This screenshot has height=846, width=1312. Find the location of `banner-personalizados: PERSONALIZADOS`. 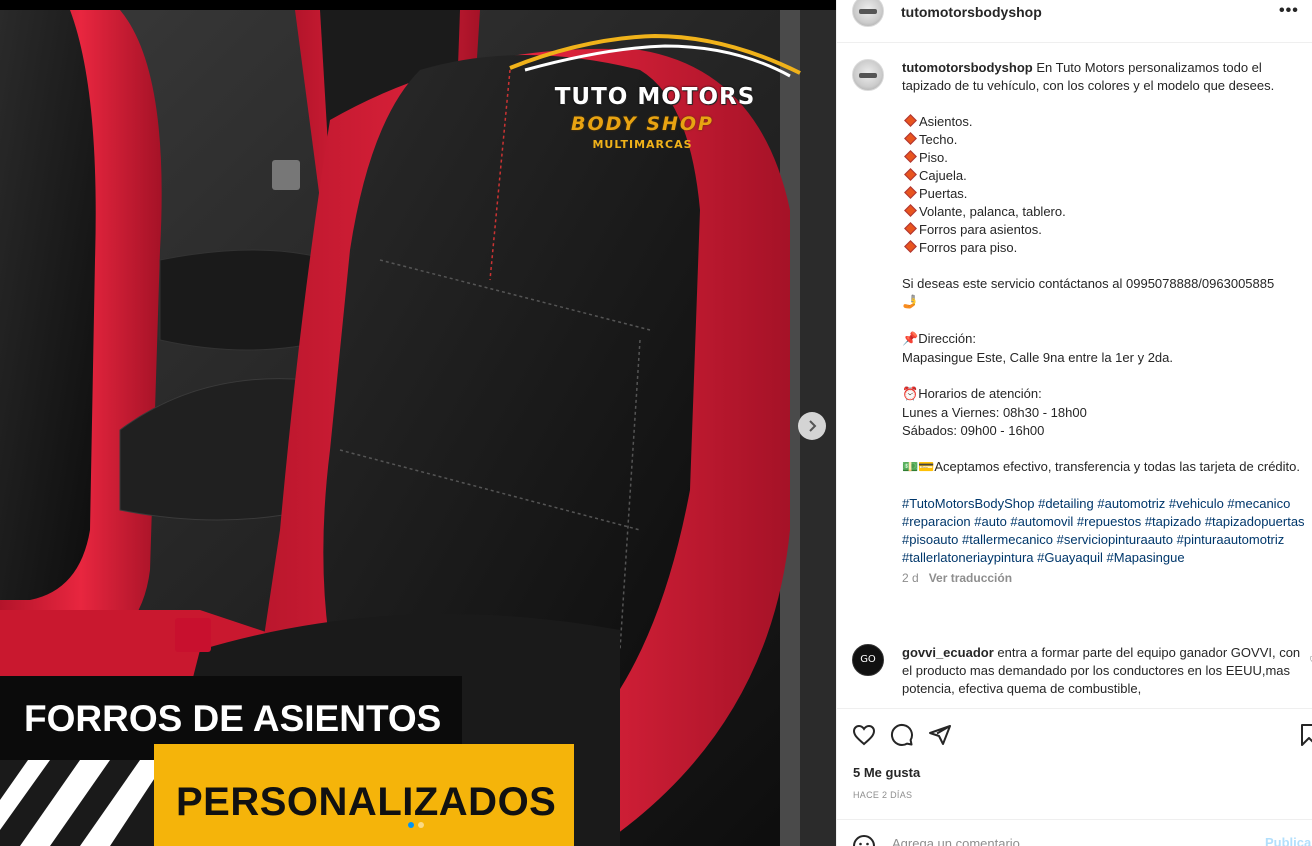

banner-personalizados: PERSONALIZADOS is located at coordinates (364, 795).